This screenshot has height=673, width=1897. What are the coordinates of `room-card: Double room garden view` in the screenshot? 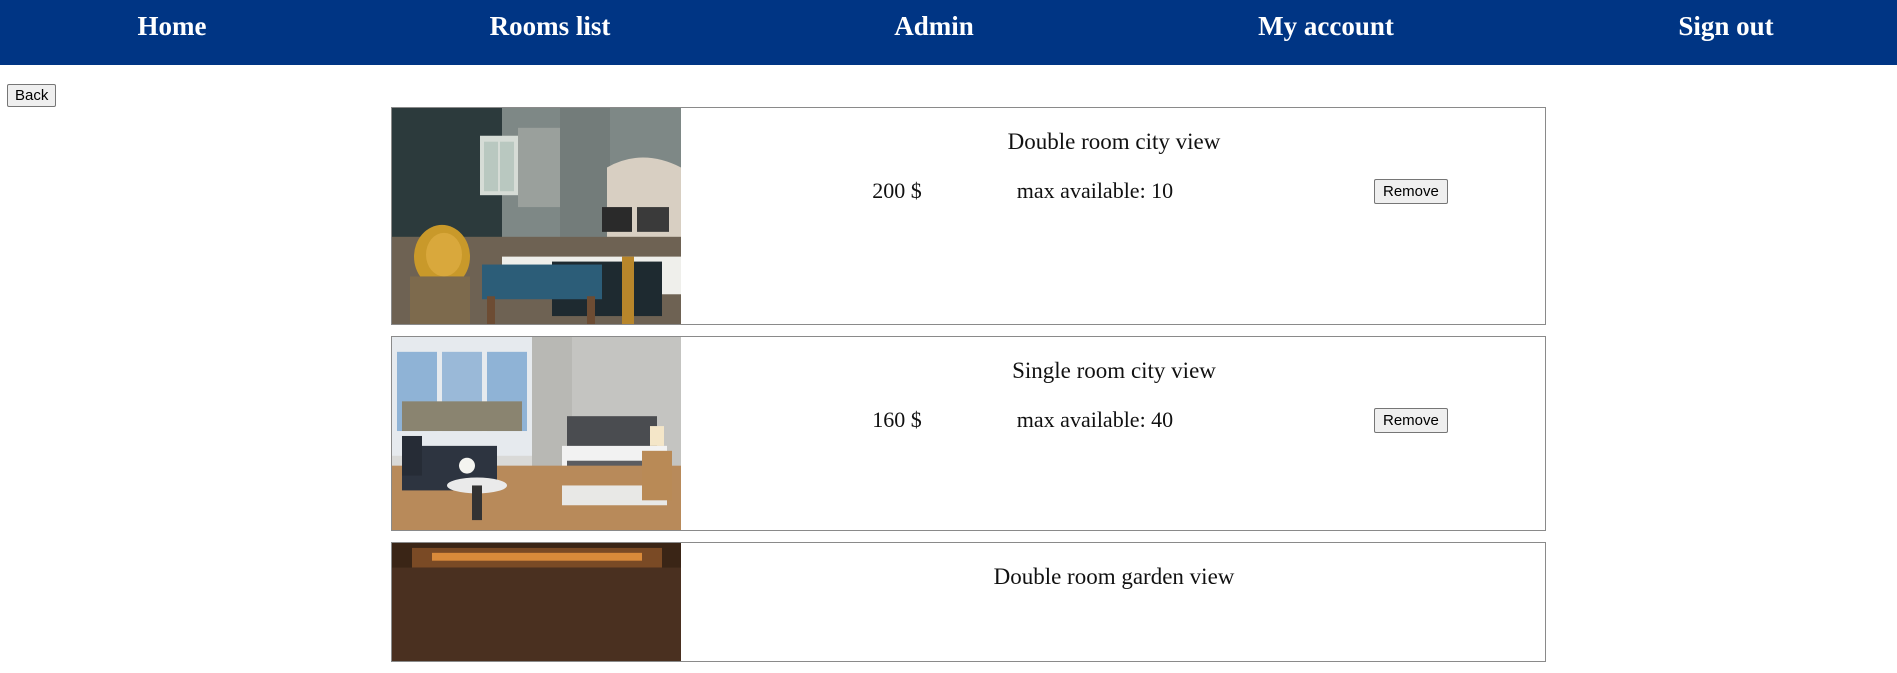 It's located at (968, 602).